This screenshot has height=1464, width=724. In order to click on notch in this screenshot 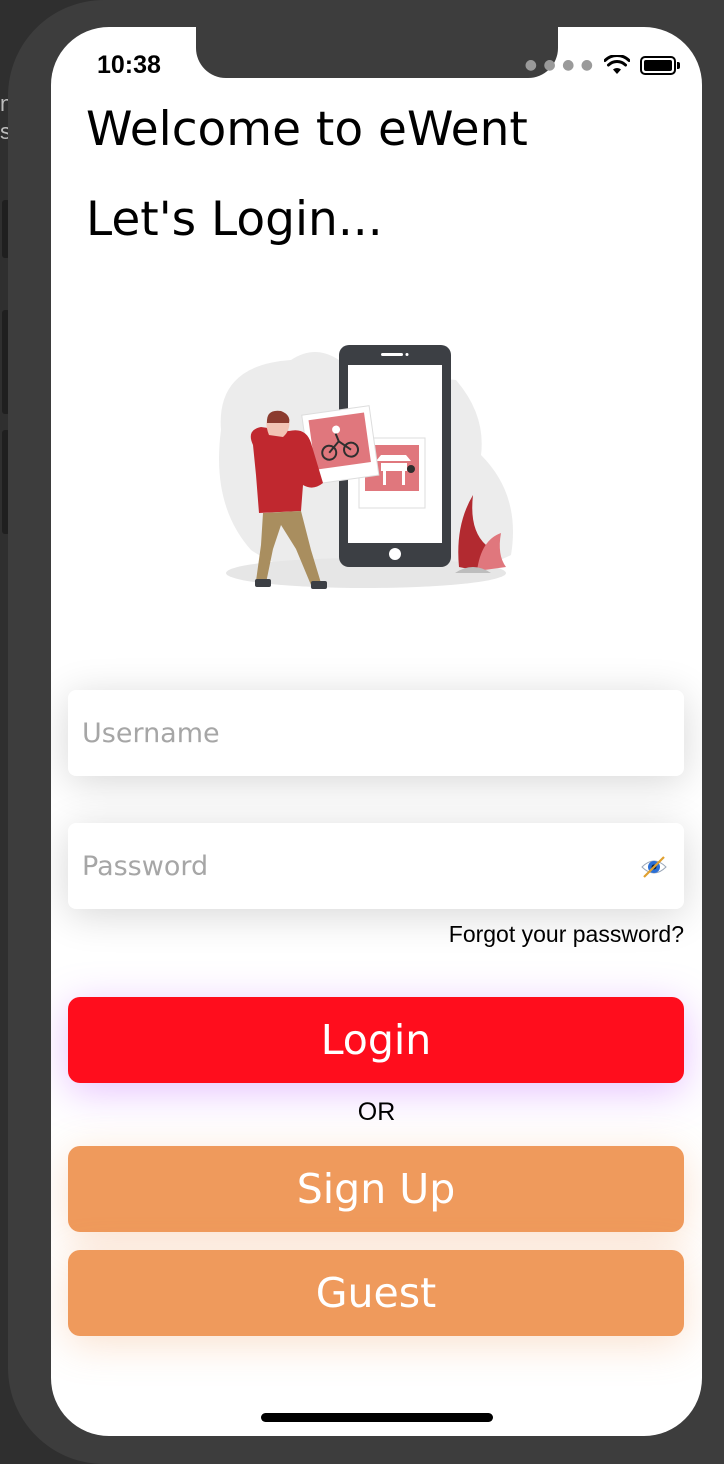, I will do `click(377, 52)`.